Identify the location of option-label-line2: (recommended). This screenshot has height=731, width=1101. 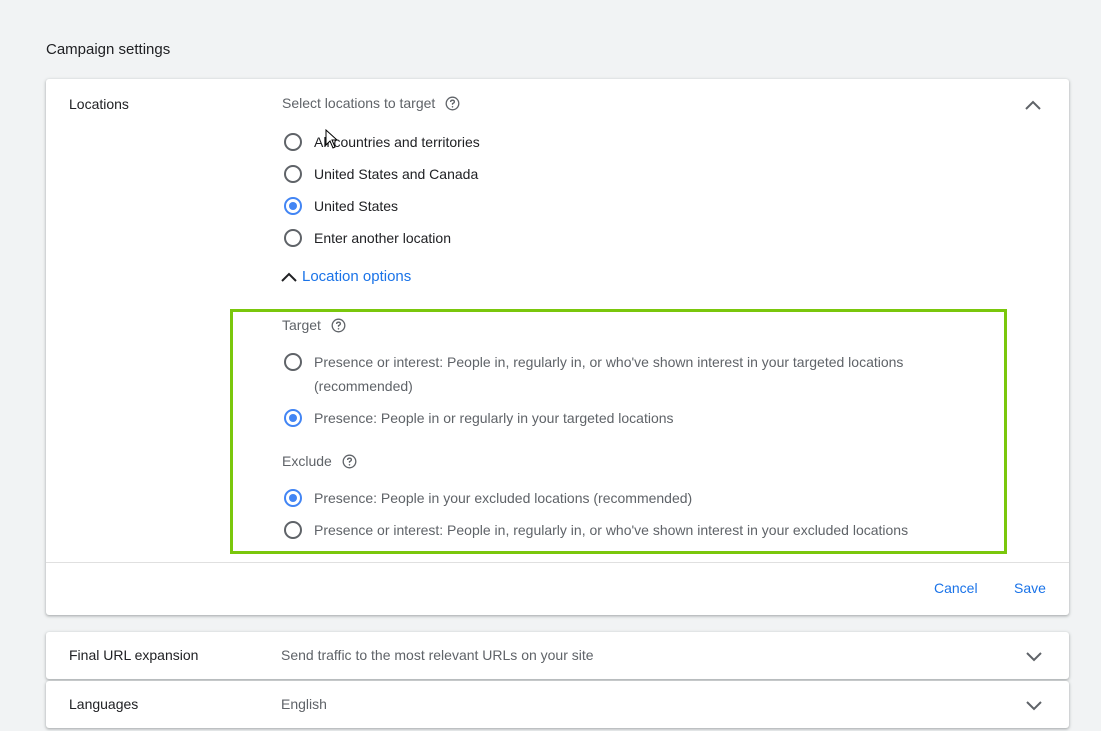
(363, 386).